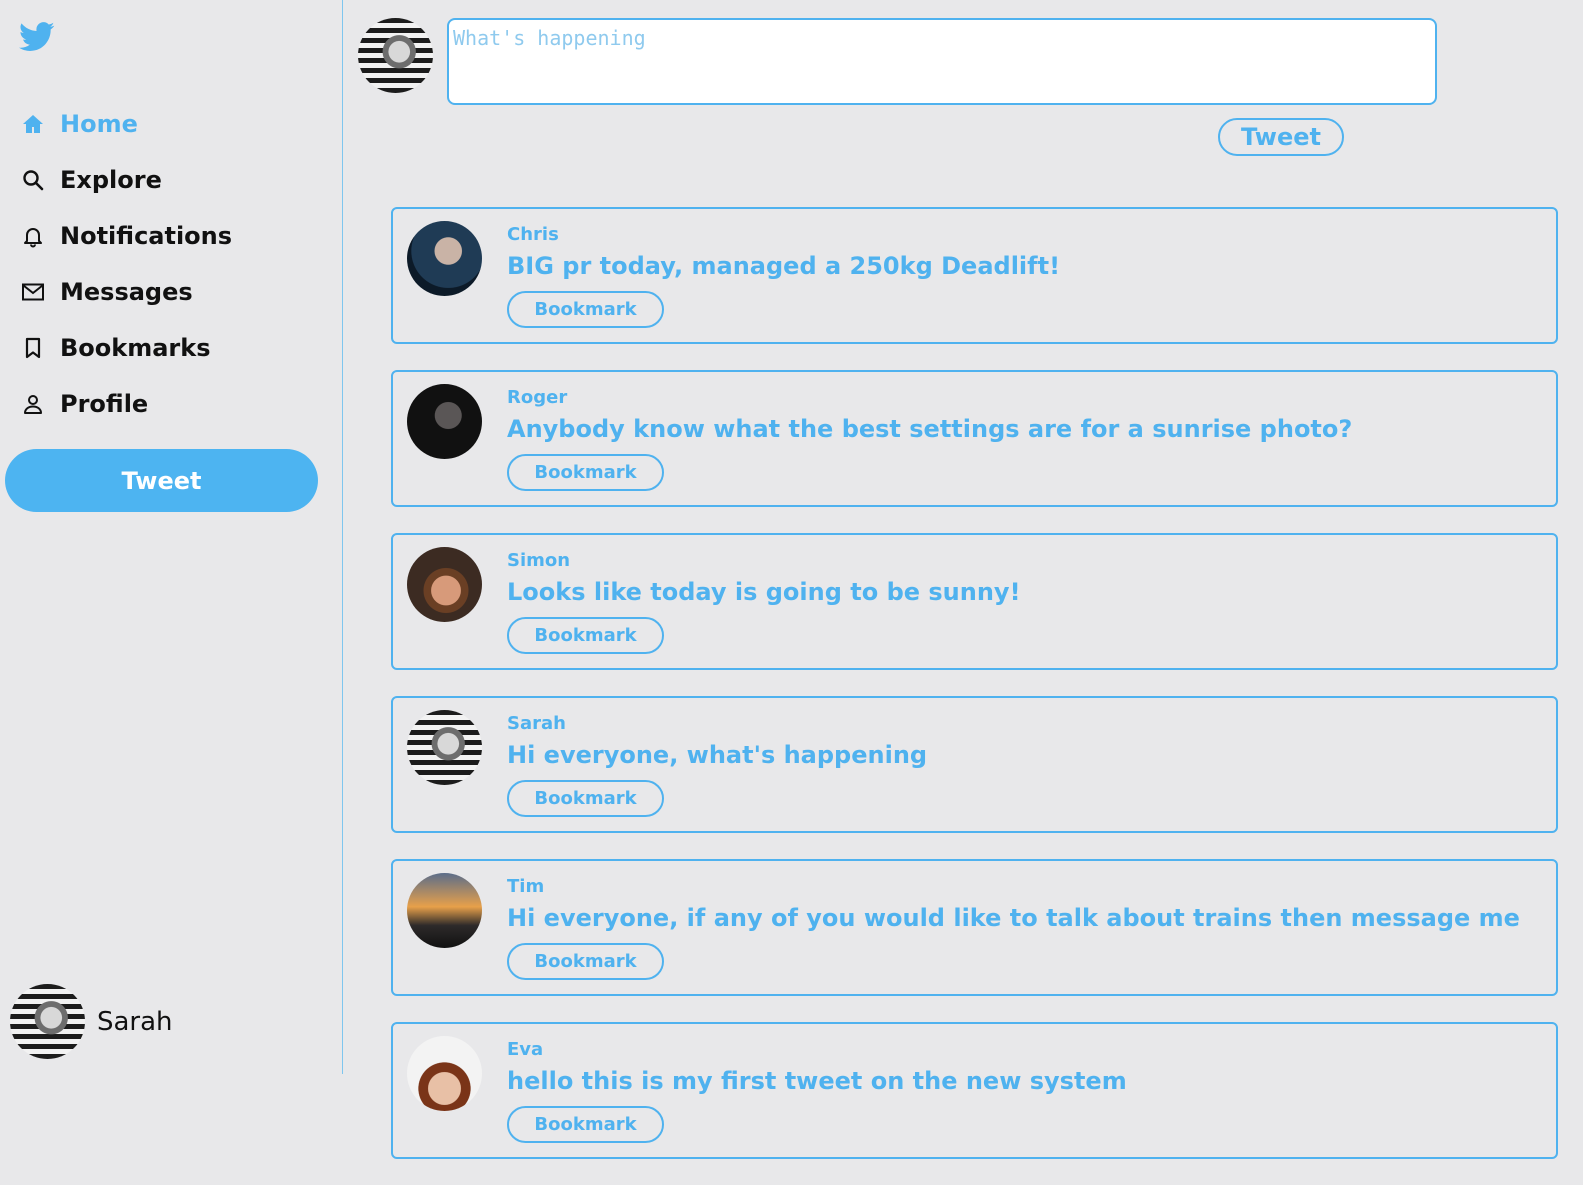 This screenshot has width=1583, height=1185. Describe the element at coordinates (104, 404) in the screenshot. I see `nav-label: Profile` at that location.